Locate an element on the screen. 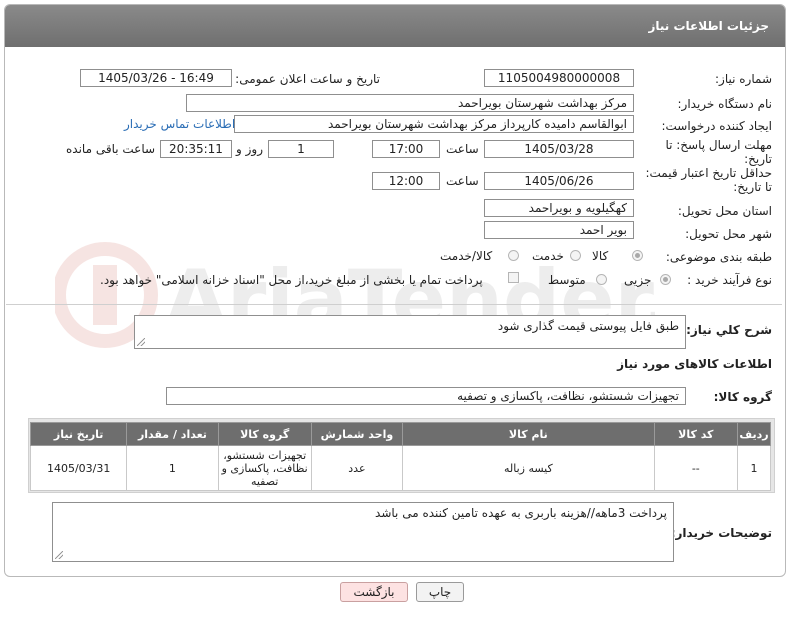 The width and height of the screenshot is (788, 619). remaining-time-value: 20:35:11 is located at coordinates (196, 149).